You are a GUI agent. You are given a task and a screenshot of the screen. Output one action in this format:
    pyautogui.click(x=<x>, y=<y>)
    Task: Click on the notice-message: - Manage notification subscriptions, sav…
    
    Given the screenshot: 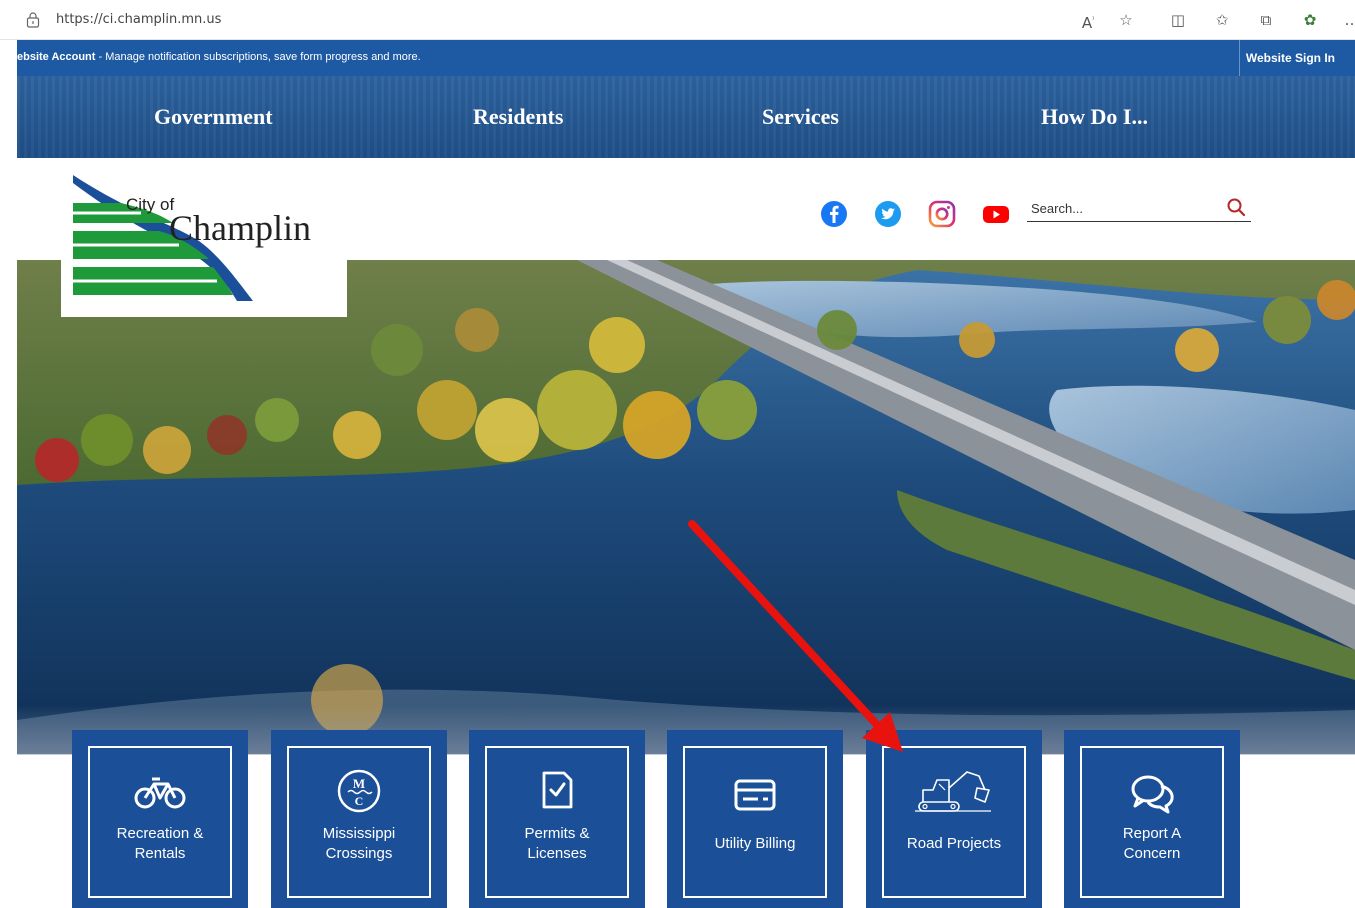 What is the action you would take?
    pyautogui.click(x=258, y=57)
    